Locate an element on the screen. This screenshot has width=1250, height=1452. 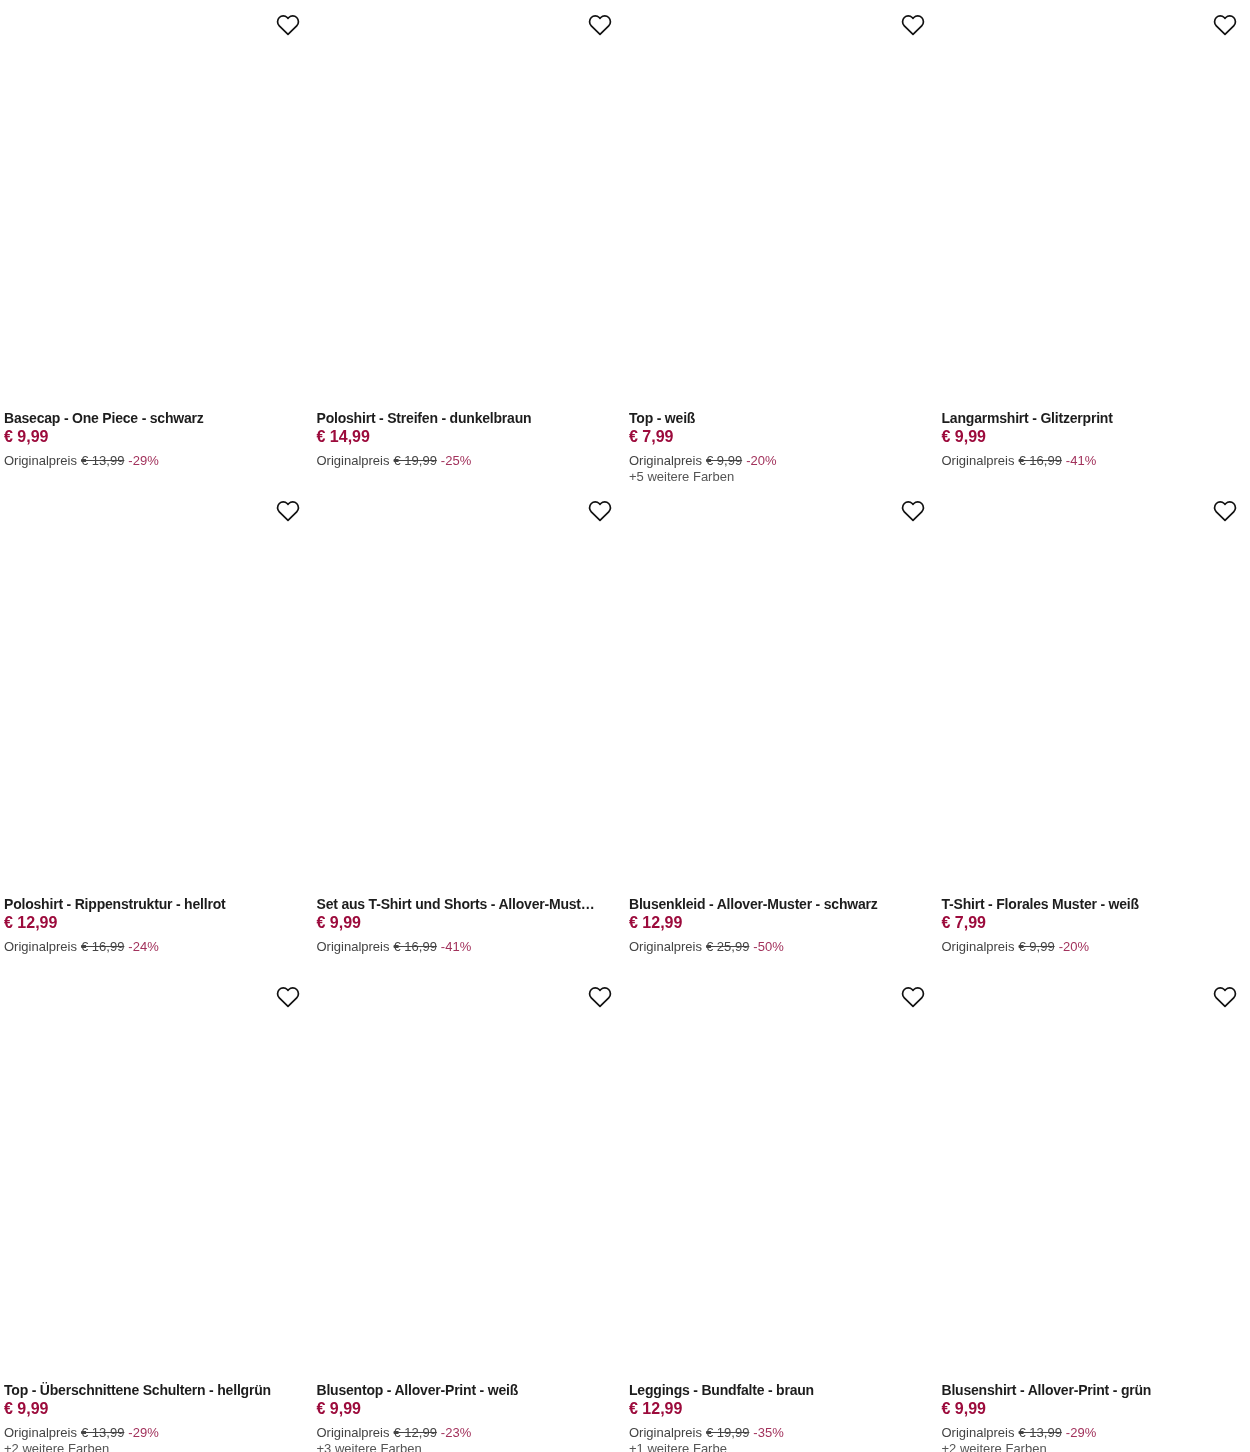
discount-label: -50% is located at coordinates (768, 947).